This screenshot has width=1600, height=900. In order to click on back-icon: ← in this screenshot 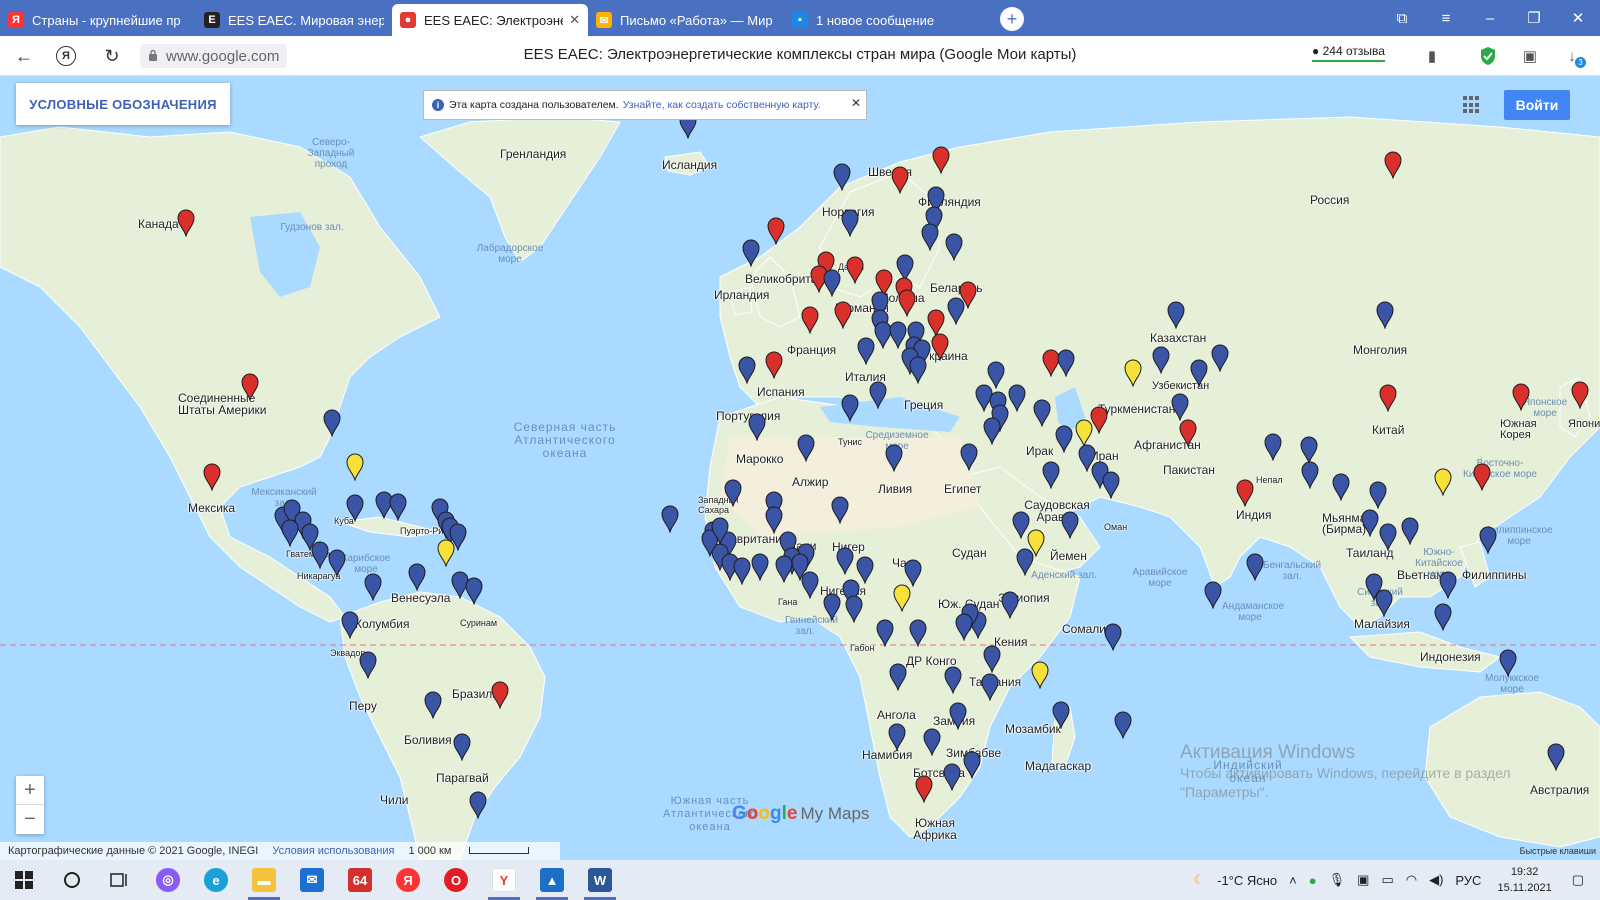, I will do `click(24, 56)`.